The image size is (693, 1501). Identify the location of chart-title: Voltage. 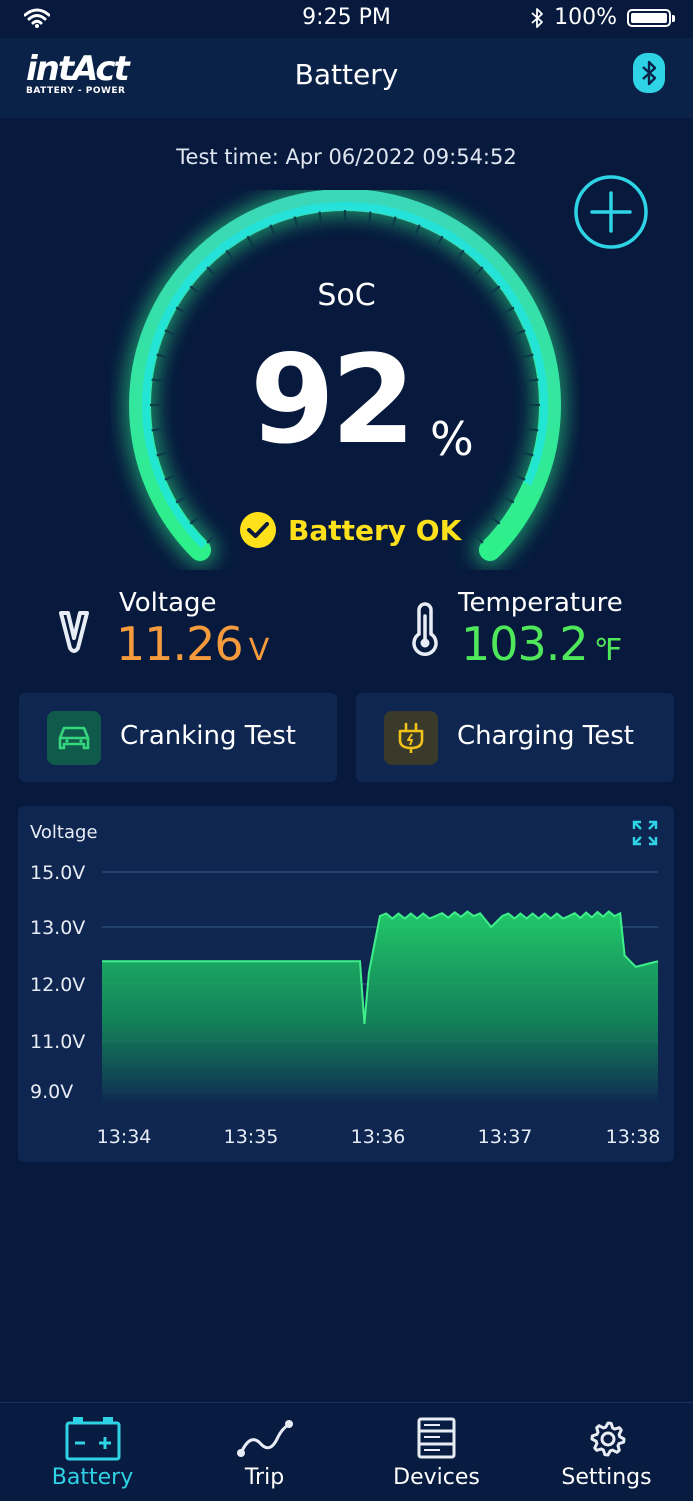
(64, 832).